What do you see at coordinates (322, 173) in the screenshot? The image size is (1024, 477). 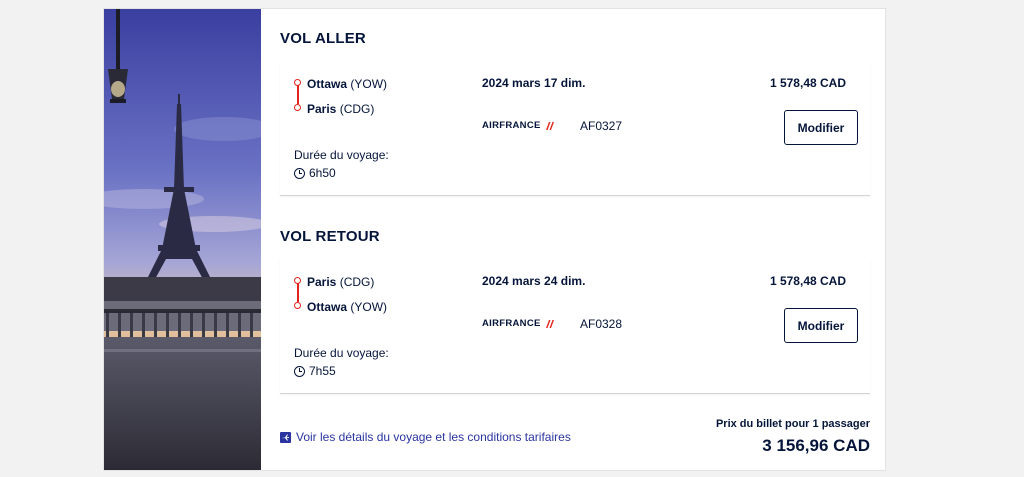 I see `outbound-duration-value: 6h50` at bounding box center [322, 173].